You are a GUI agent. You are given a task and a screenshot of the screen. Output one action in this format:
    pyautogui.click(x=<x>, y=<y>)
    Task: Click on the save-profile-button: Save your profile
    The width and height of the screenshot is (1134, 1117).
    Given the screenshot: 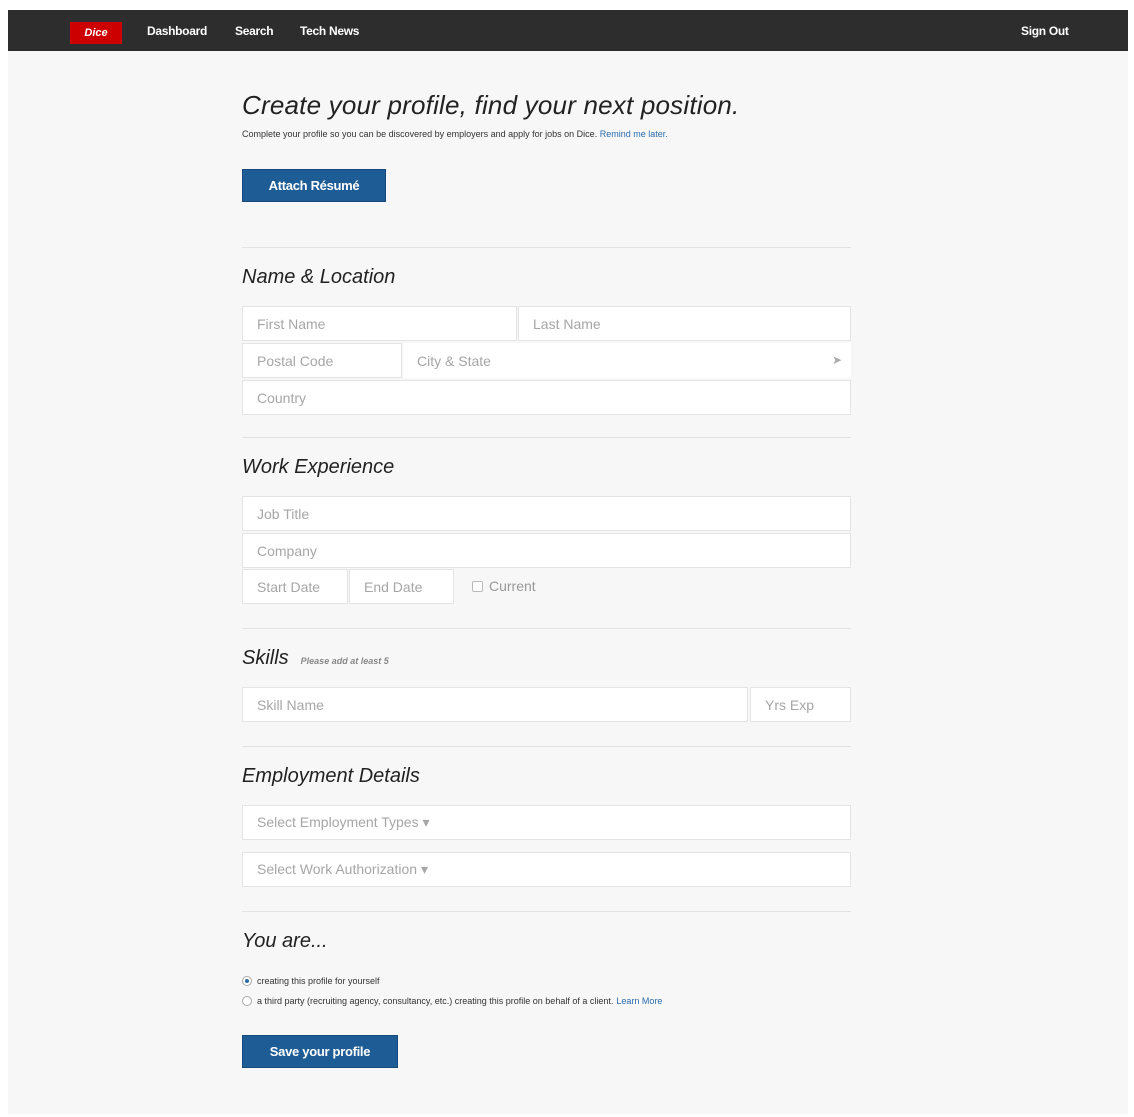 What is the action you would take?
    pyautogui.click(x=320, y=1051)
    